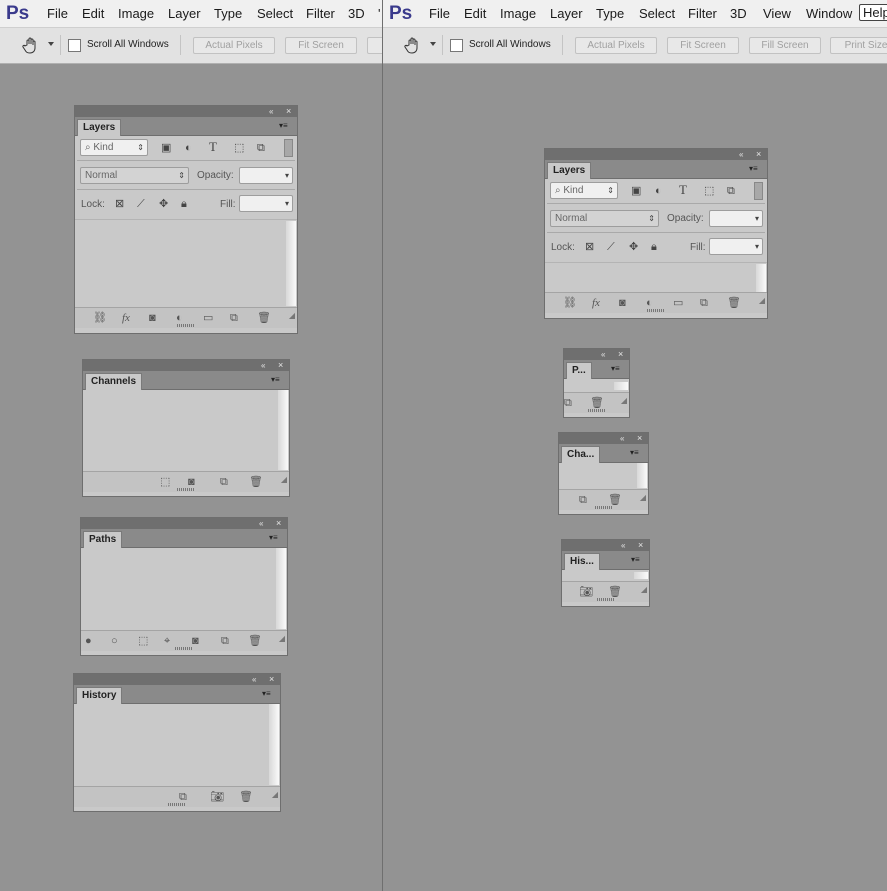  Describe the element at coordinates (596, 303) in the screenshot. I see `fx-icon: fx` at that location.